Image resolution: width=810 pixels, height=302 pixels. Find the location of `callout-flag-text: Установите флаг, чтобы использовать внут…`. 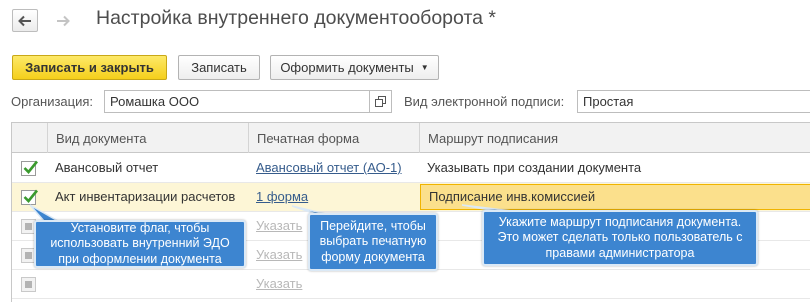

callout-flag-text: Установите флаг, чтобы использовать внут… is located at coordinates (140, 243).